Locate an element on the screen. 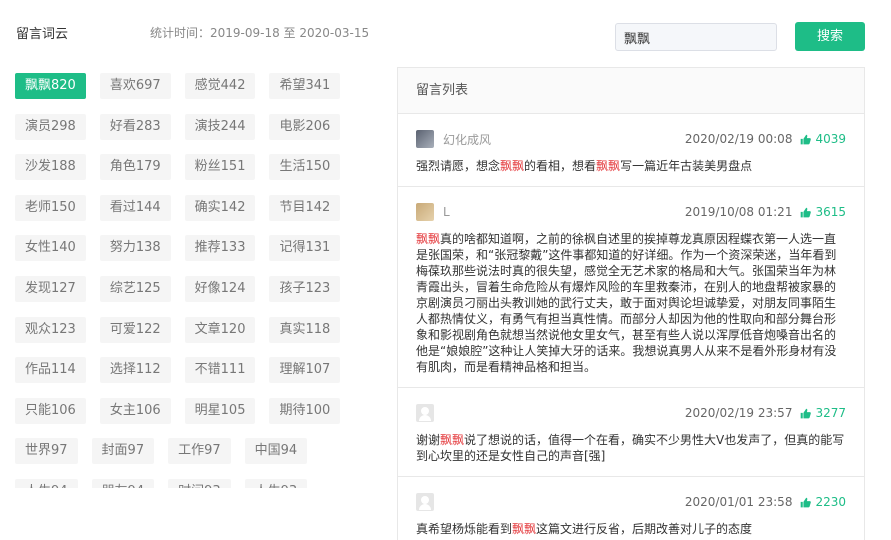  like-count-value: 4039 is located at coordinates (830, 139).